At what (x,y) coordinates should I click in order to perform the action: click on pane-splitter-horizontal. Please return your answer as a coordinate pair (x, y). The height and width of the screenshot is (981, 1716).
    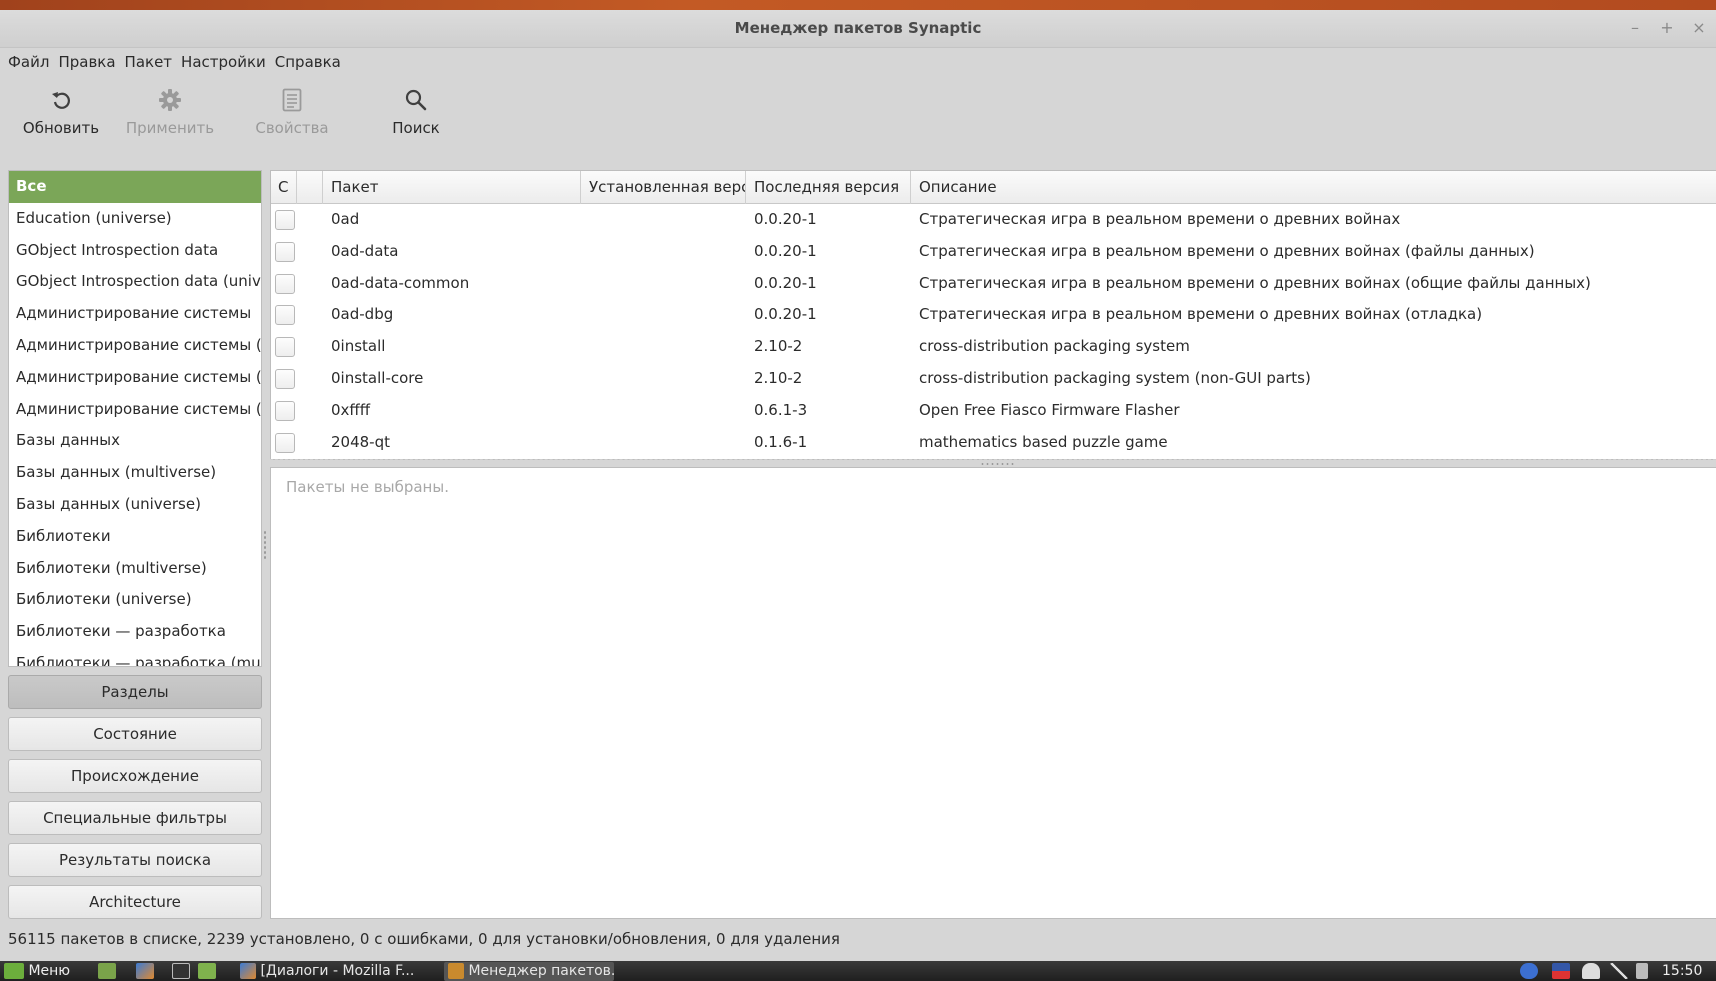
    Looking at the image, I should click on (997, 464).